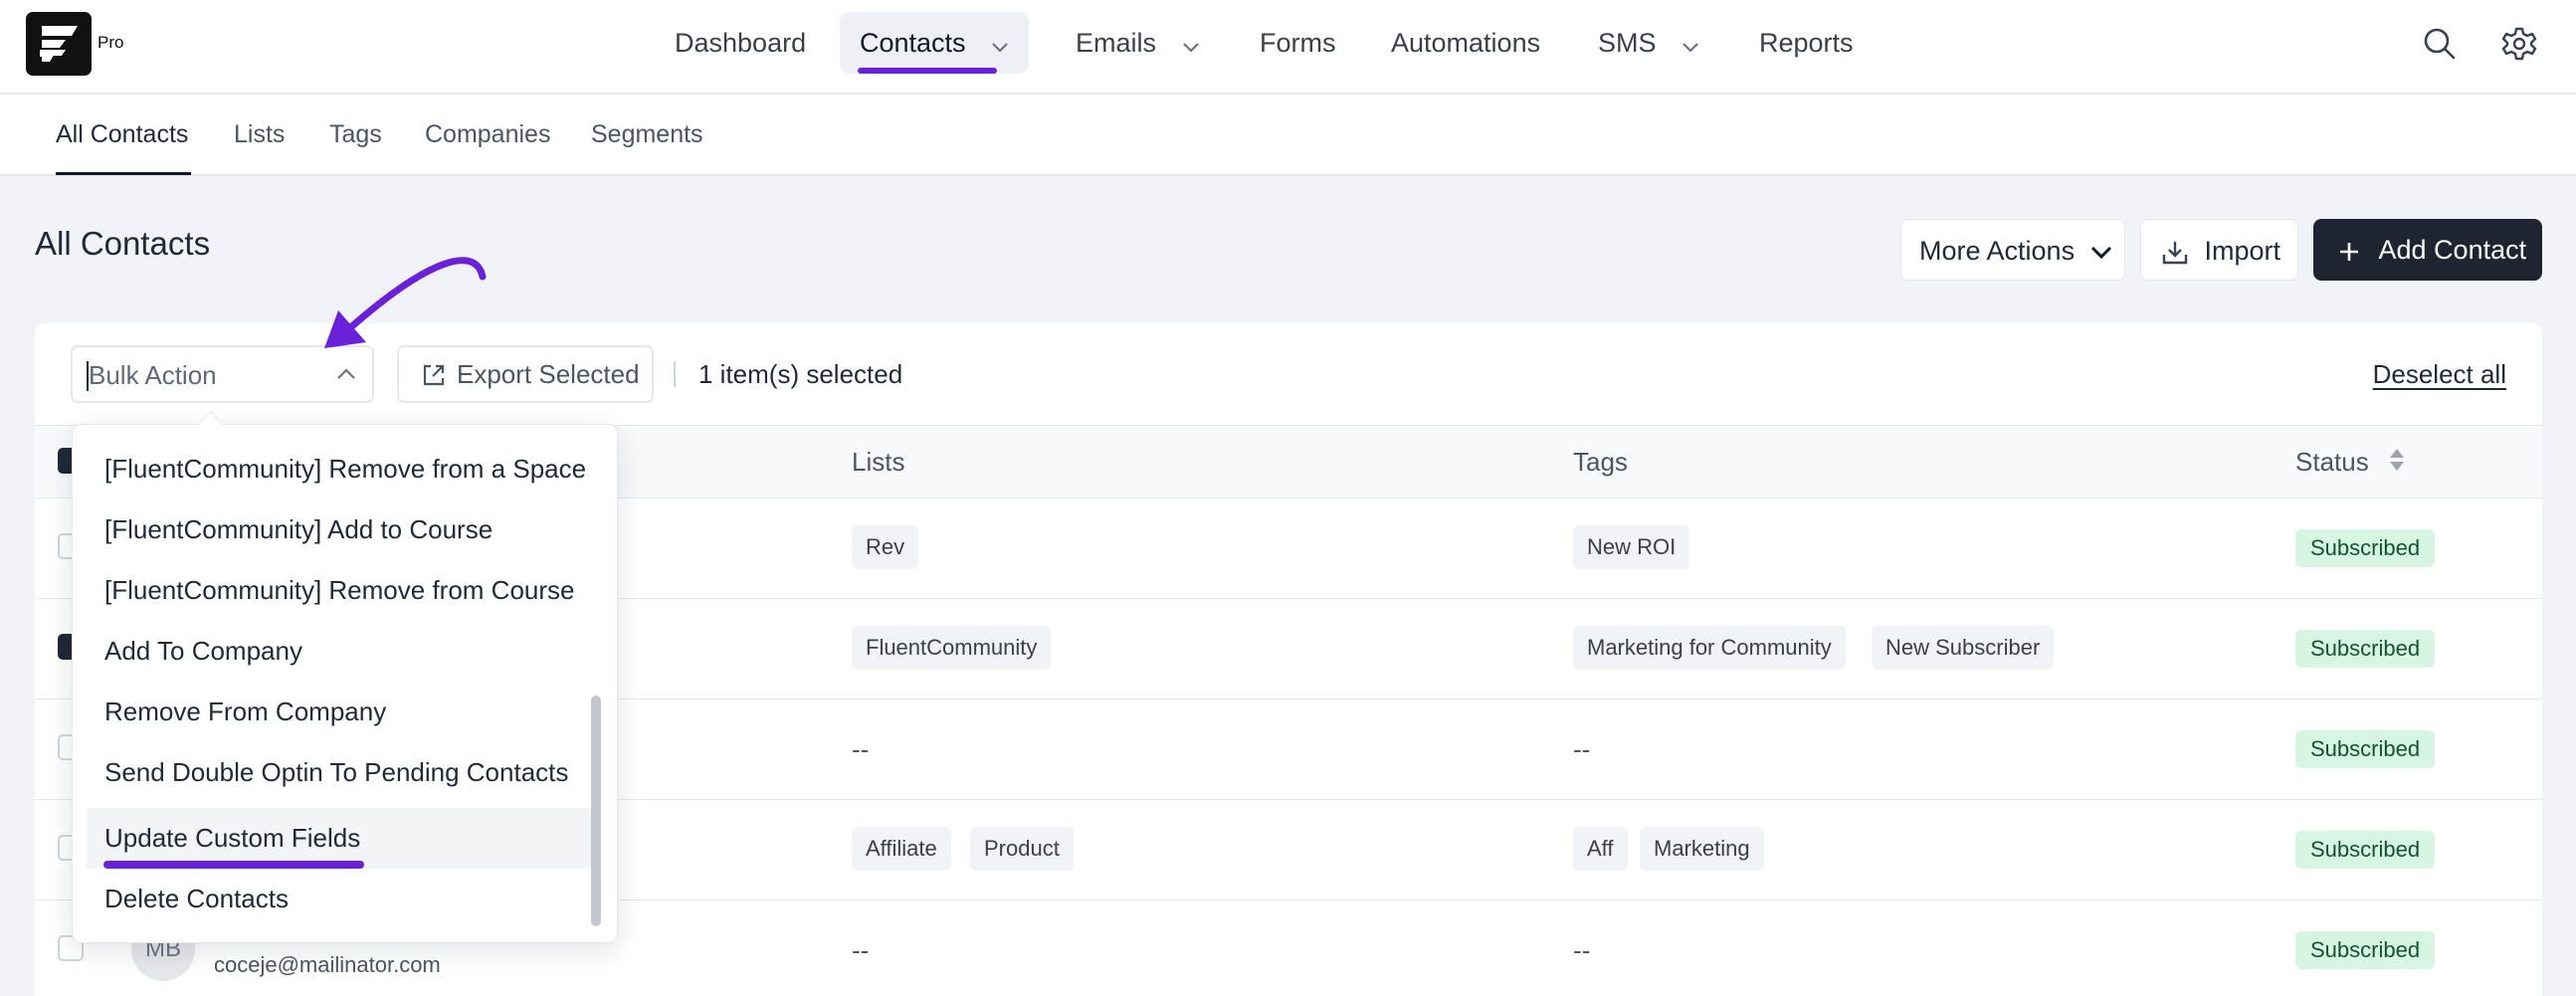  What do you see at coordinates (2353, 250) in the screenshot?
I see `plus-icon` at bounding box center [2353, 250].